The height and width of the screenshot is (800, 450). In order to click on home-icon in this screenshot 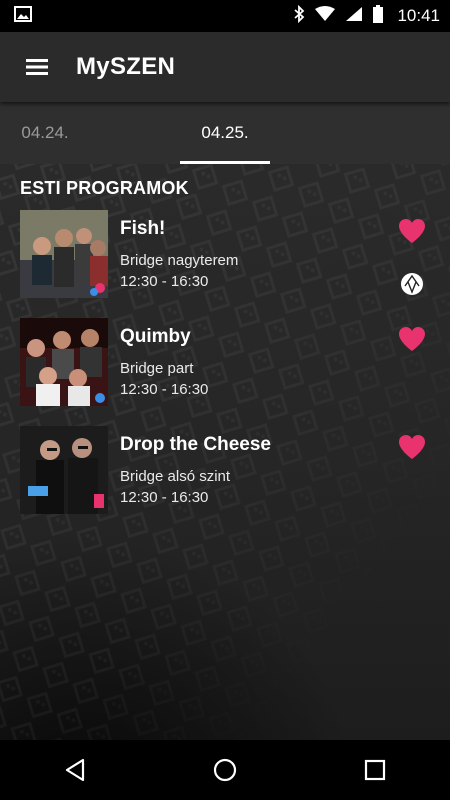, I will do `click(225, 770)`.